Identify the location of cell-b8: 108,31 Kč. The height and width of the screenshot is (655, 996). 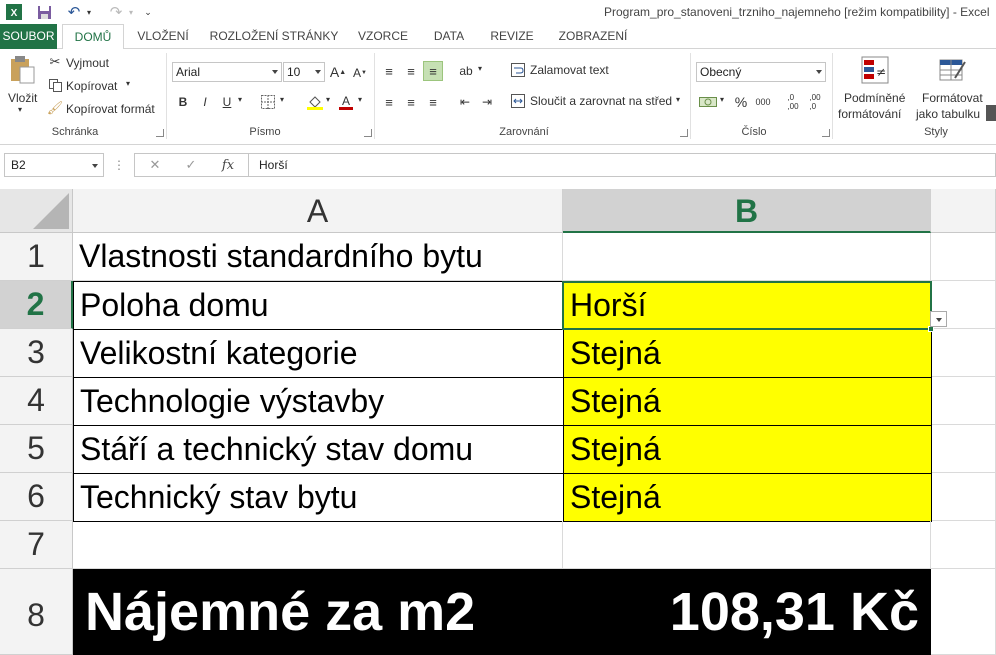
(747, 612).